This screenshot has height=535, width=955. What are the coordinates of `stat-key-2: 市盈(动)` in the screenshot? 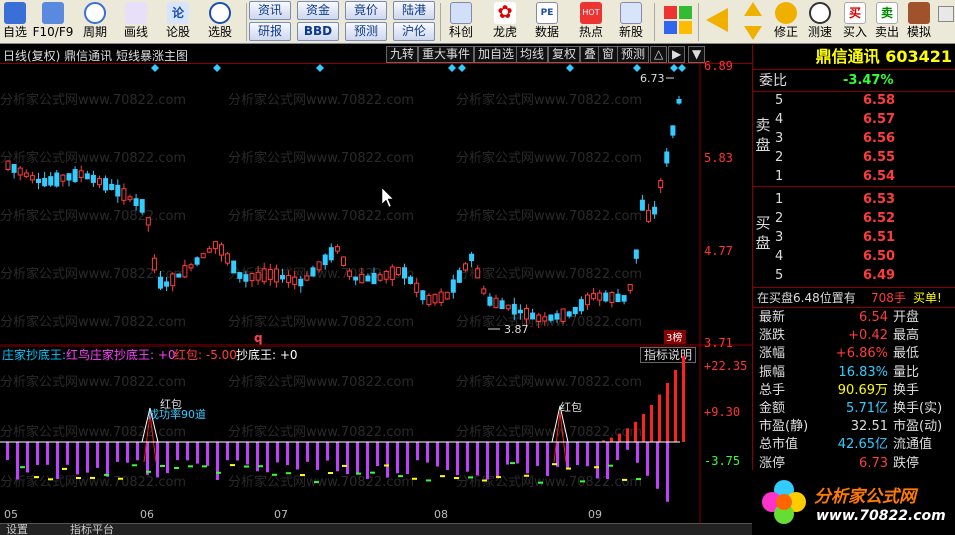 It's located at (918, 427).